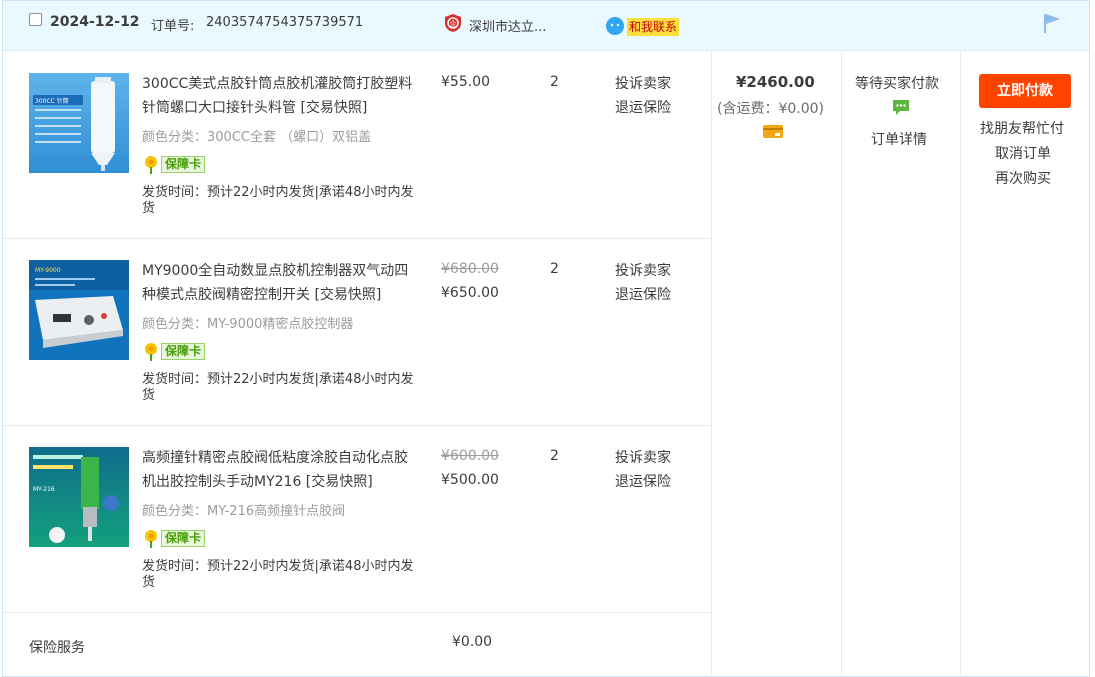  What do you see at coordinates (278, 470) in the screenshot?
I see `product-title-link: 高频撞针精密点胶阀低粘度涂胶自动化点胶机出胶控制头手动MY216 [交易快照]` at bounding box center [278, 470].